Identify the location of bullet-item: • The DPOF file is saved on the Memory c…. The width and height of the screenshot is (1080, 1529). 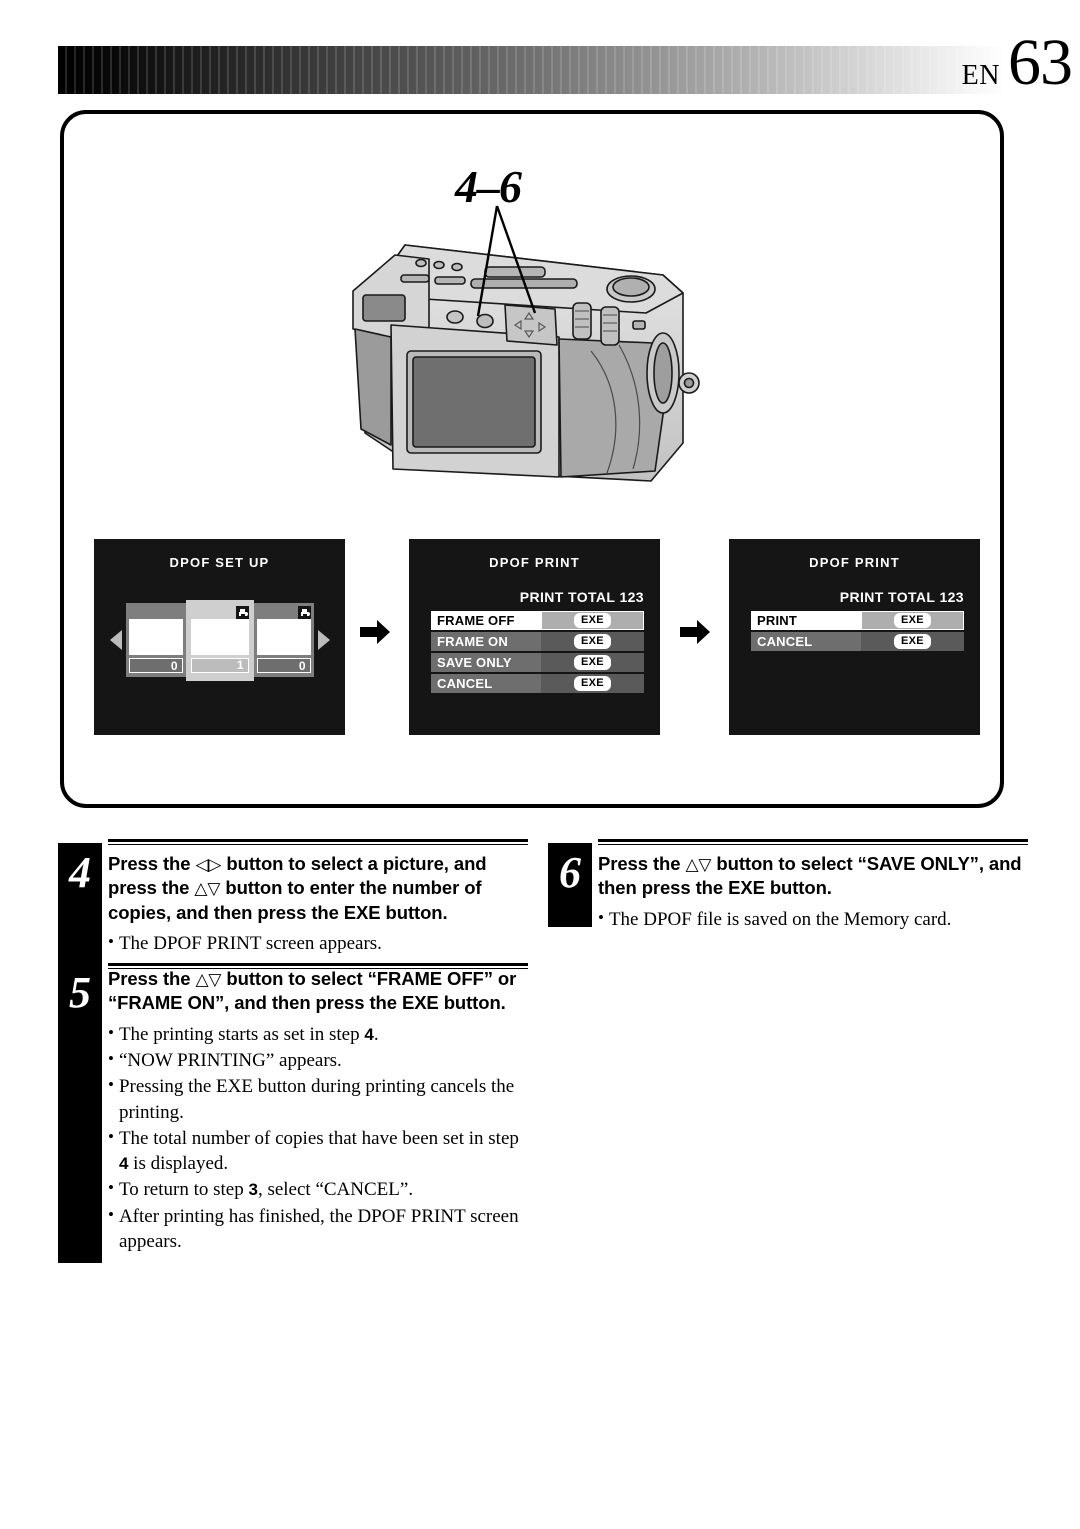
(813, 919).